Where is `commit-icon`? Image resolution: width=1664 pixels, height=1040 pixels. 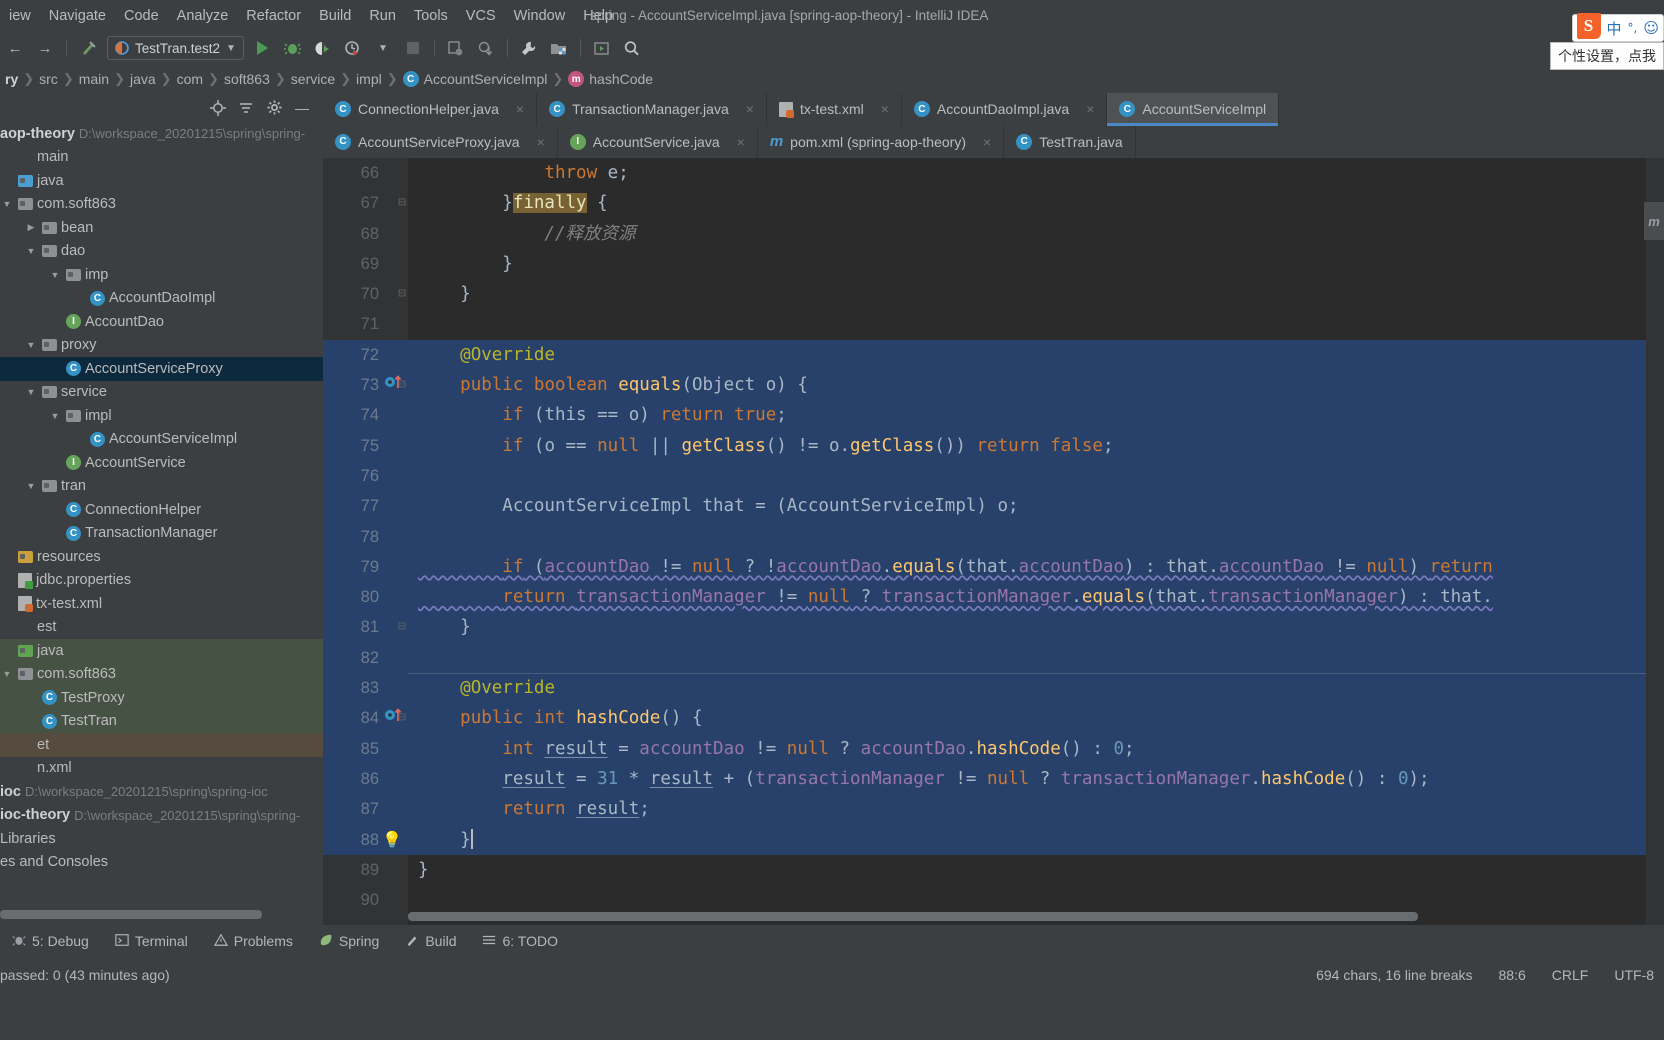
commit-icon is located at coordinates (486, 48).